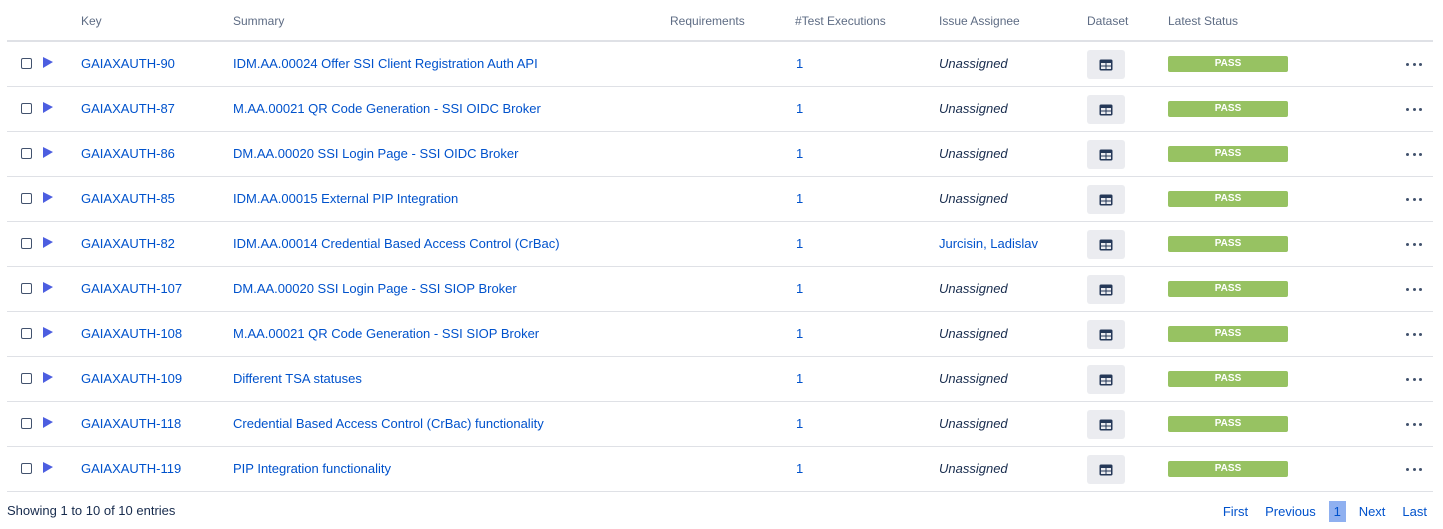  What do you see at coordinates (1325, 511) in the screenshot?
I see `pagination: First Previous 1 Next Last` at bounding box center [1325, 511].